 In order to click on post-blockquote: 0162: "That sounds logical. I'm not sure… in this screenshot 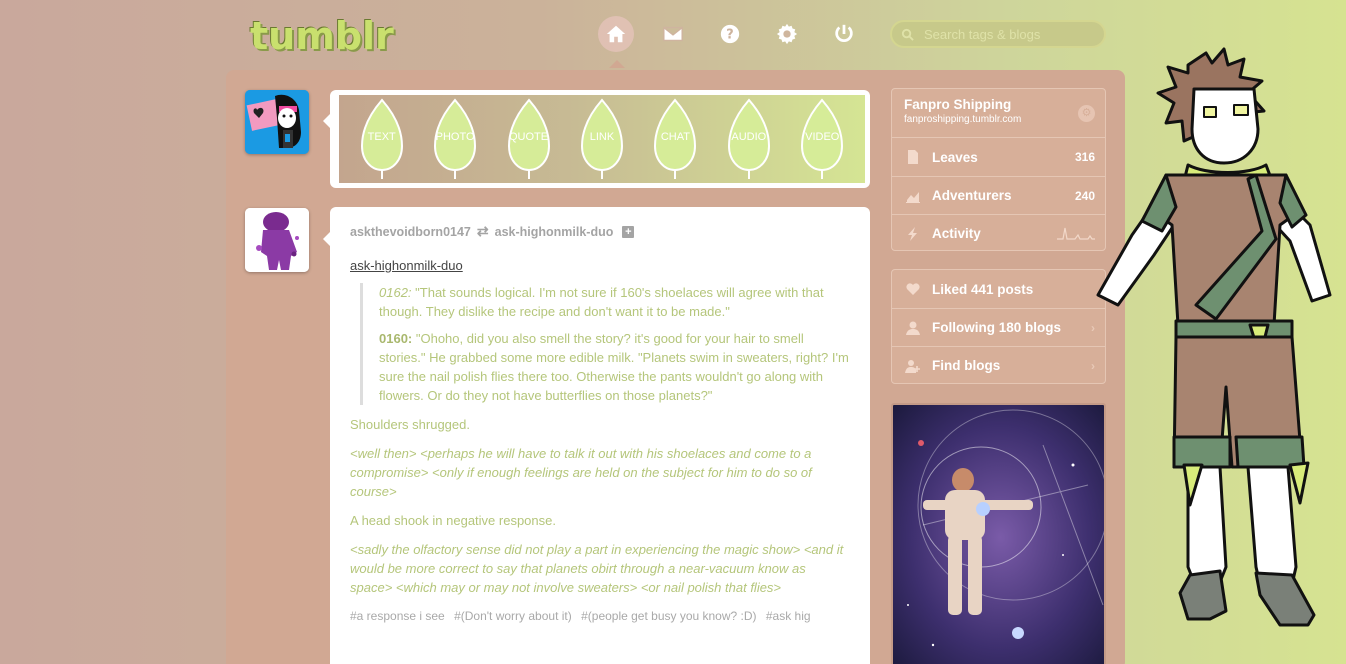, I will do `click(605, 344)`.